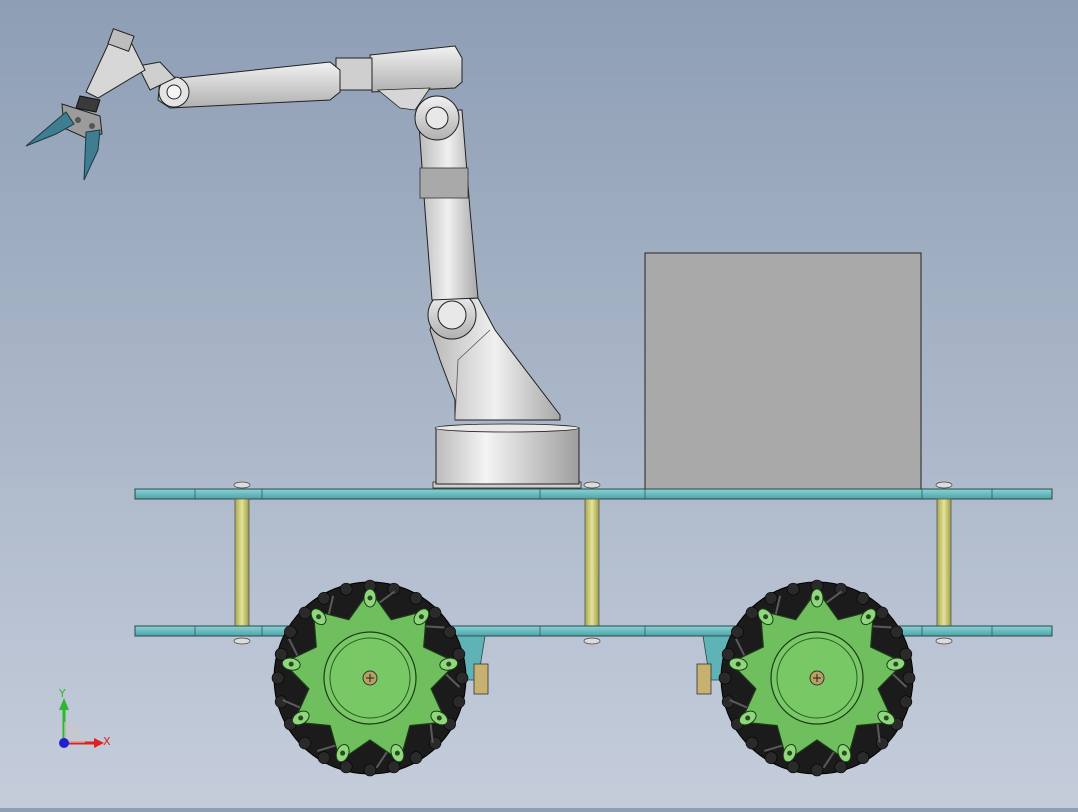 The height and width of the screenshot is (812, 1078). I want to click on arm-wrist, so click(110, 70).